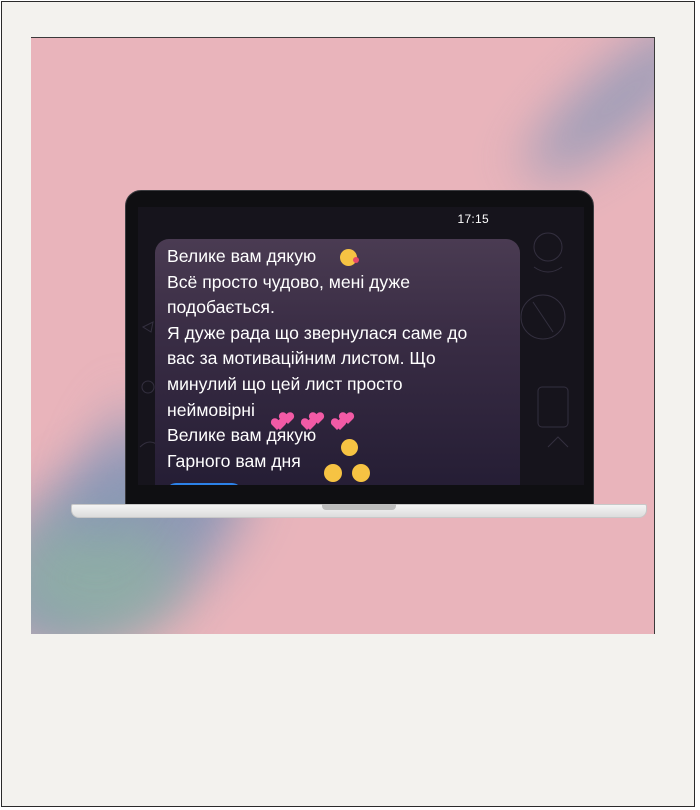  What do you see at coordinates (204, 484) in the screenshot?
I see `reply-button` at bounding box center [204, 484].